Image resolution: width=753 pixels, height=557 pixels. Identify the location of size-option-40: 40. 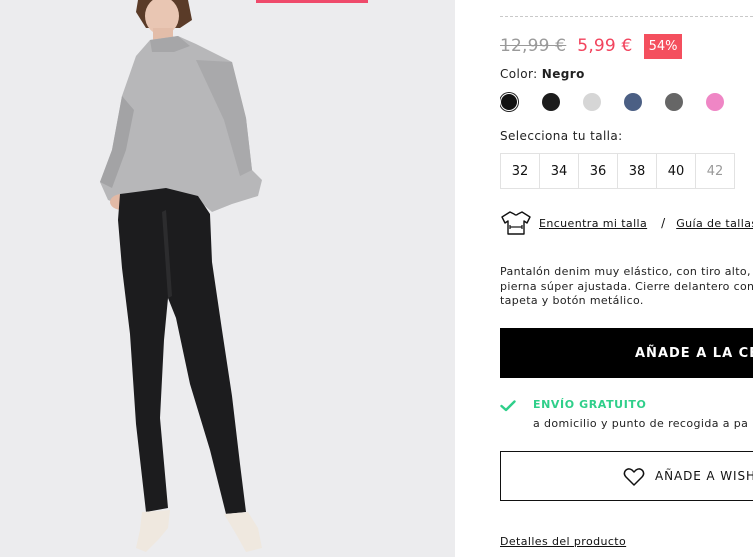
(676, 171).